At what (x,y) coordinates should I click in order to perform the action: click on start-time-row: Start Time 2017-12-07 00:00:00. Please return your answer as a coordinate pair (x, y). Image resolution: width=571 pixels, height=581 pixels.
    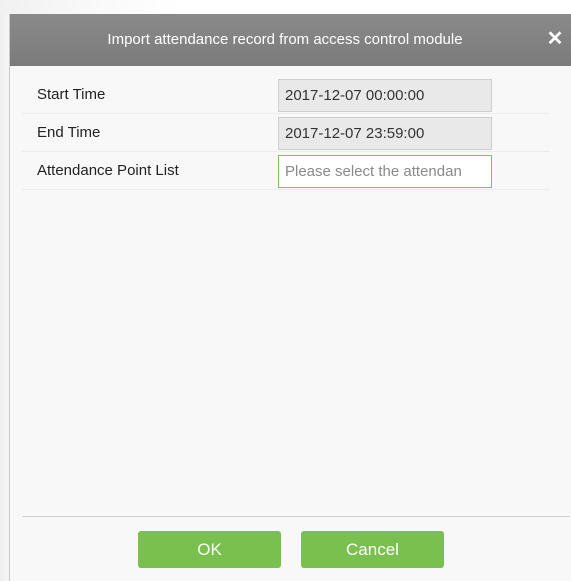
    Looking at the image, I should click on (286, 95).